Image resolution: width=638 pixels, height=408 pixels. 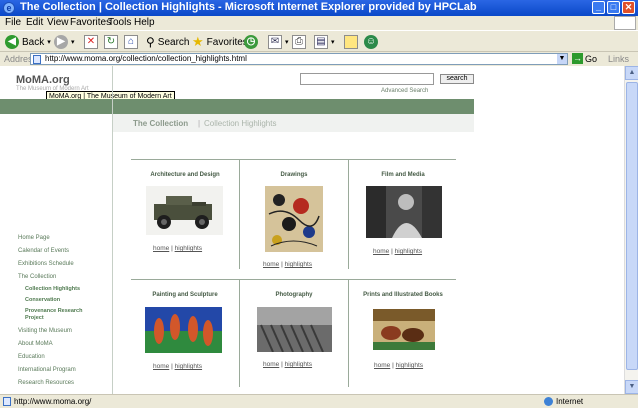 I want to click on menu-file: File, so click(x=13, y=22).